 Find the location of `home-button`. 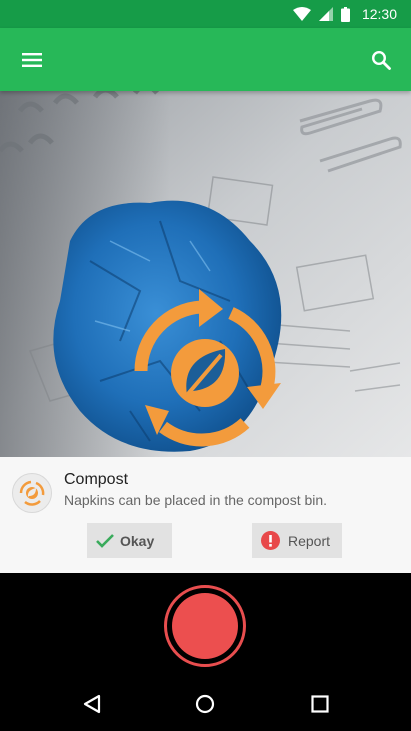

home-button is located at coordinates (205, 704).